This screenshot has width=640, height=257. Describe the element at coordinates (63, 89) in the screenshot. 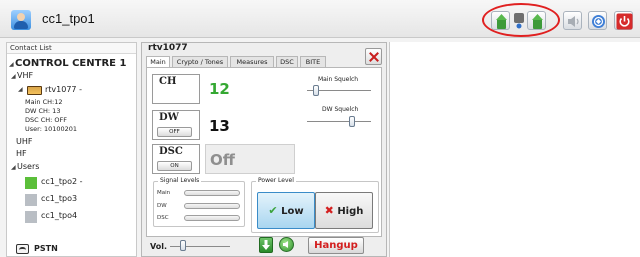

I see `radio-name: rtv1077 -` at that location.